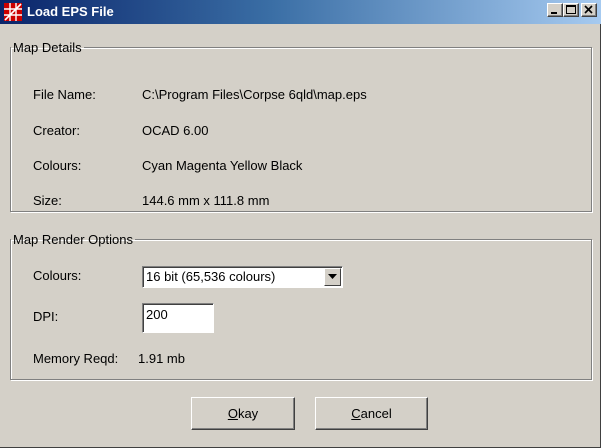  Describe the element at coordinates (222, 165) in the screenshot. I see `colours-value: Cyan Magenta Yellow Black` at that location.